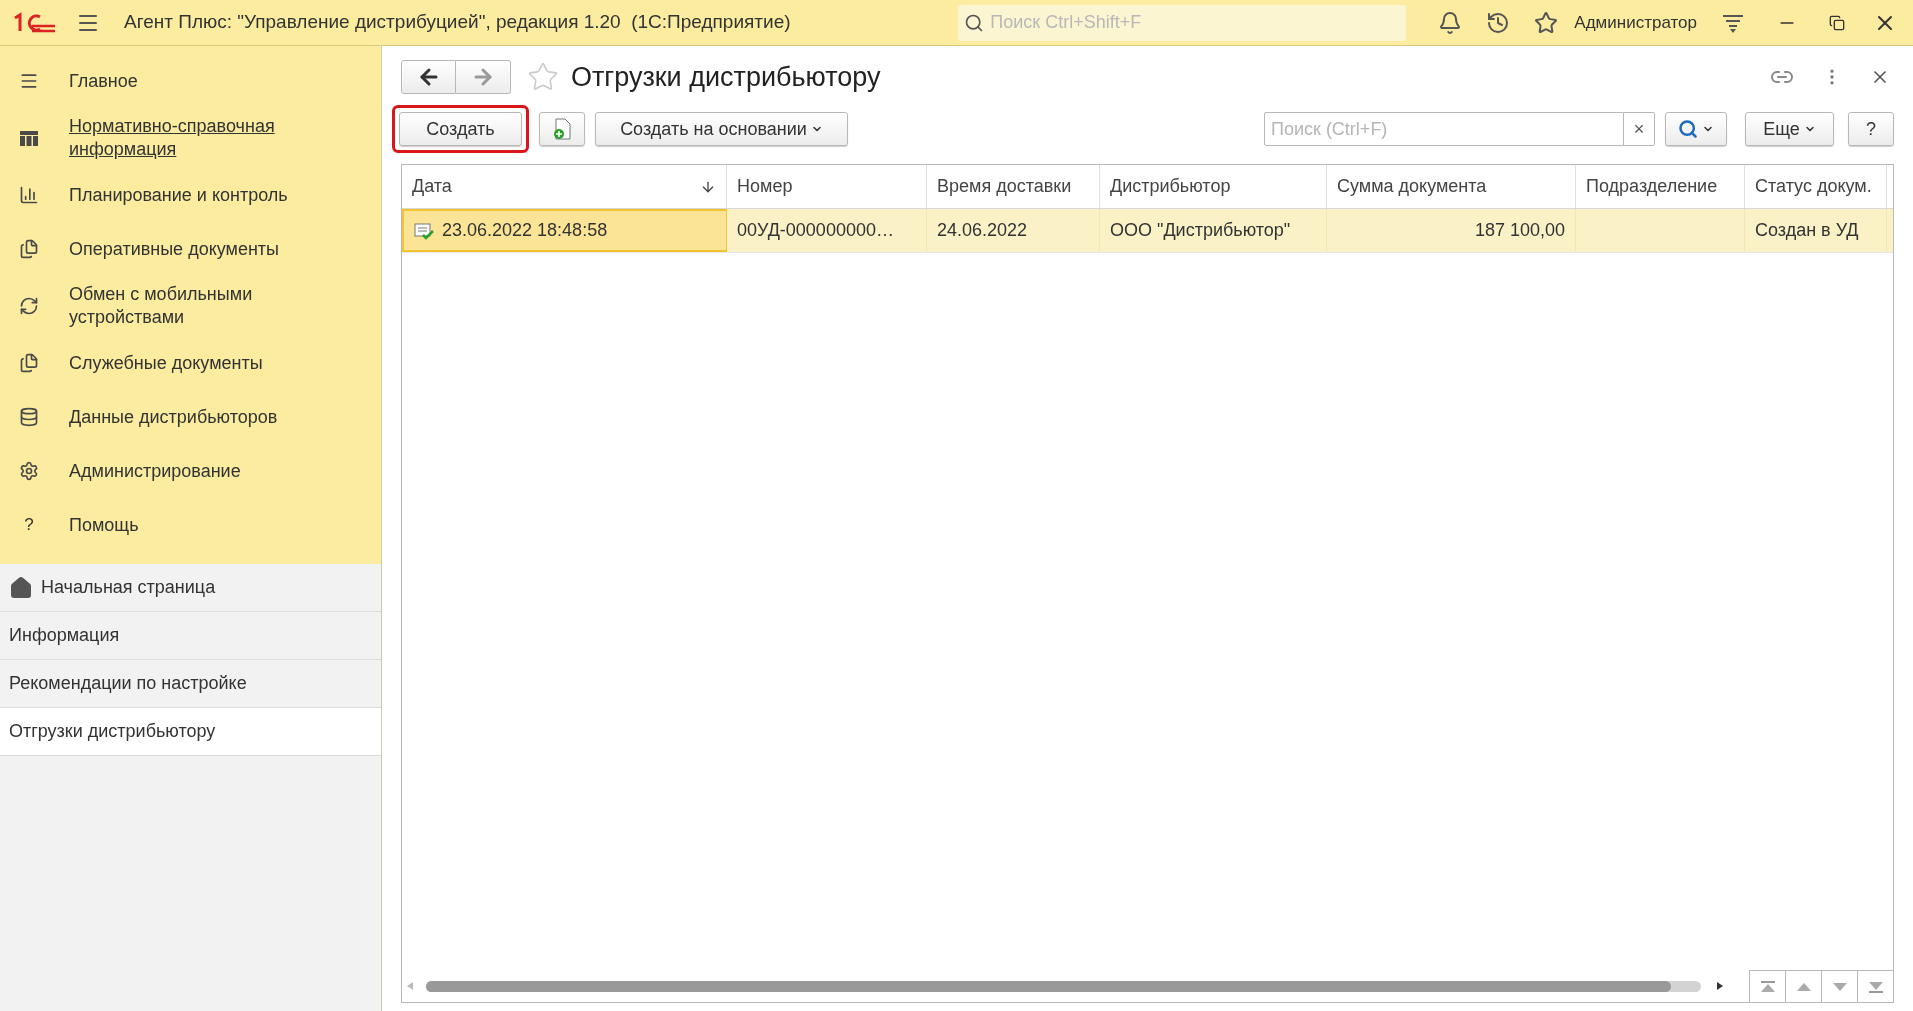  Describe the element at coordinates (1444, 129) in the screenshot. I see `search-field: Поиск (Ctrl+F)` at that location.